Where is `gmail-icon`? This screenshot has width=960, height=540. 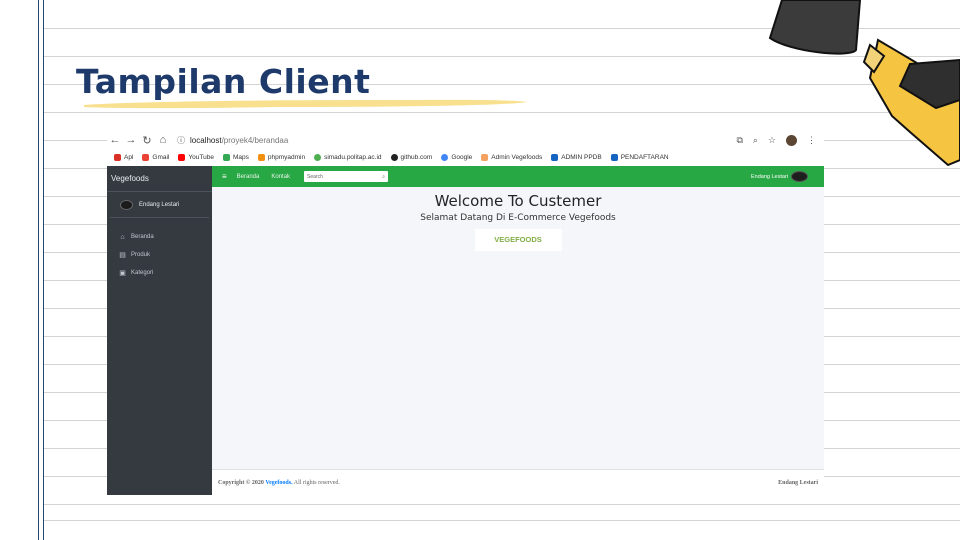
gmail-icon is located at coordinates (146, 157).